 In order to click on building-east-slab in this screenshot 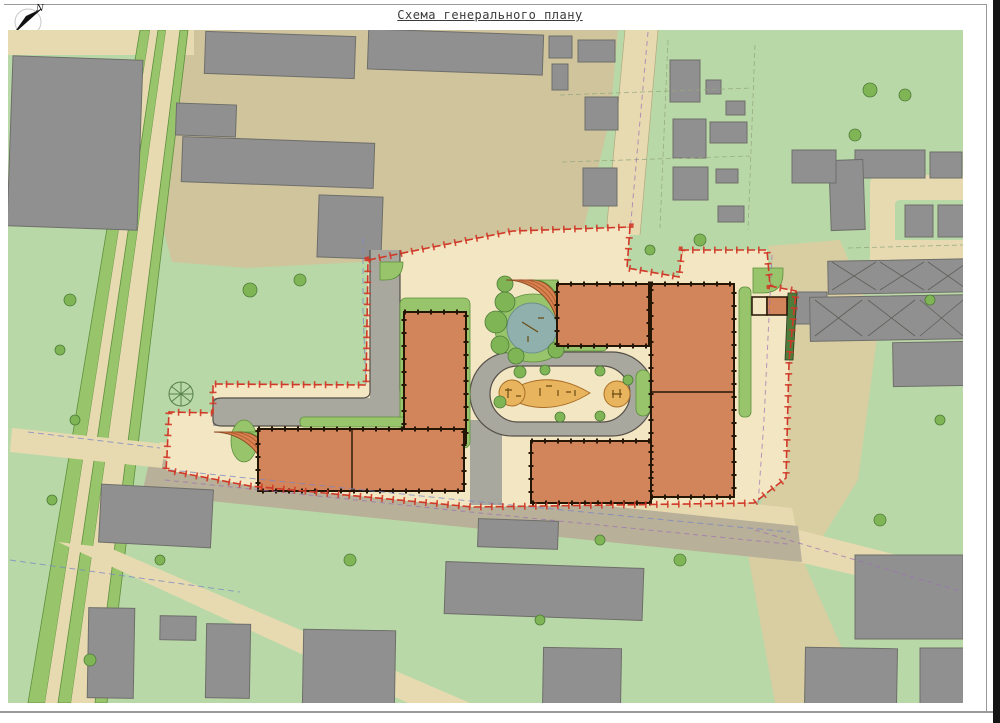, I will do `click(692, 390)`.